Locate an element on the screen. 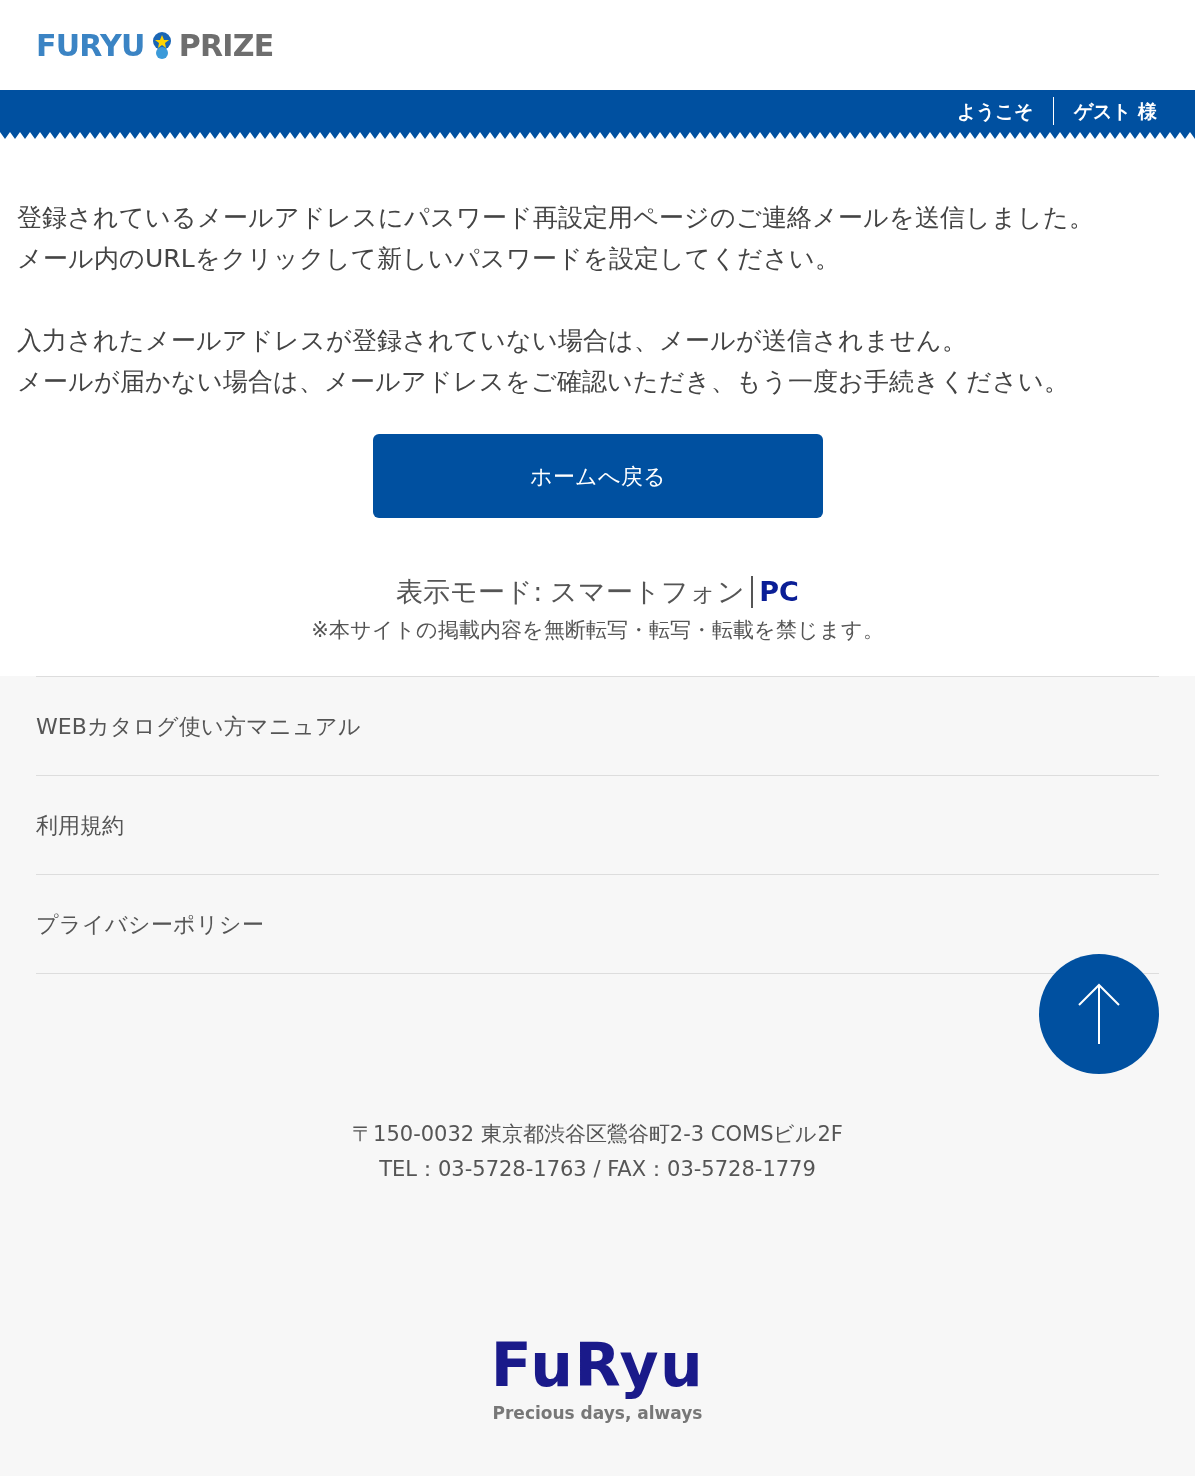 This screenshot has height=1476, width=1195. brand-tagline: Precious days, always is located at coordinates (597, 1413).